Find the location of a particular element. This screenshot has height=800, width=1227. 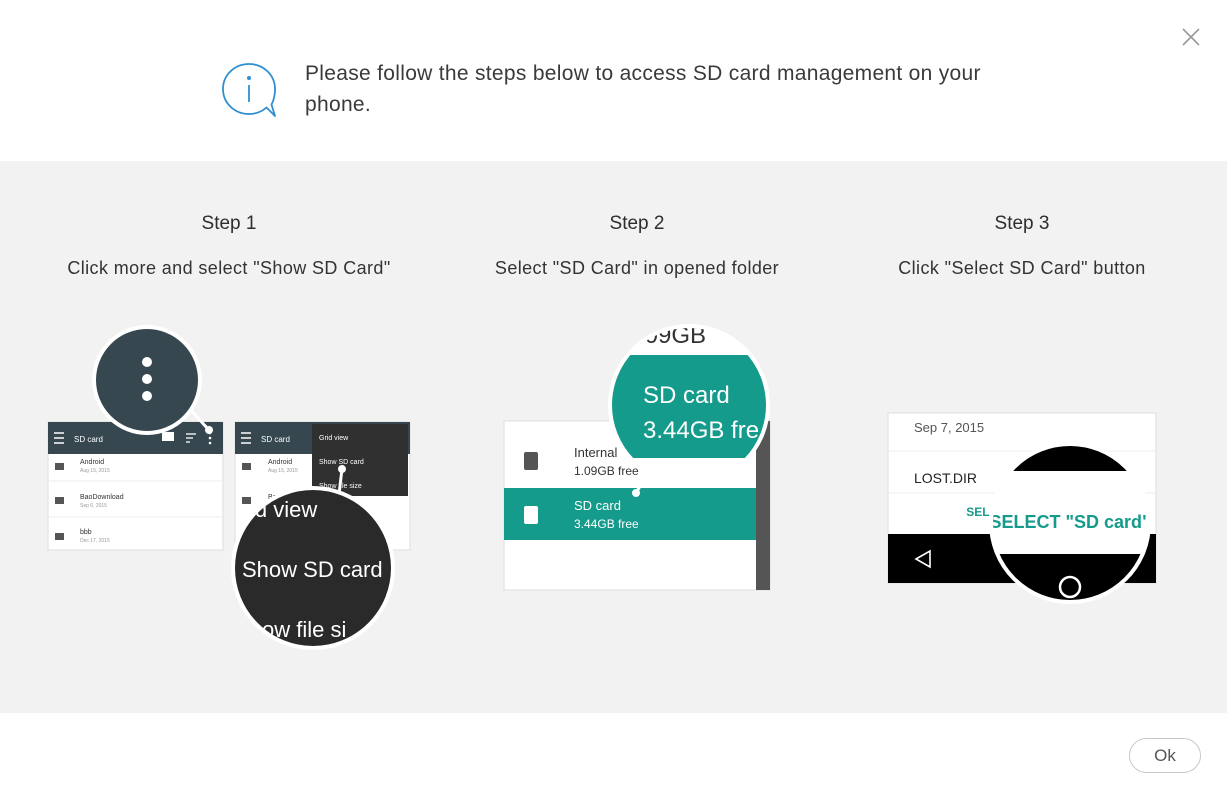

svg-text: SELECT "SD card" is located at coordinates (1069, 522).